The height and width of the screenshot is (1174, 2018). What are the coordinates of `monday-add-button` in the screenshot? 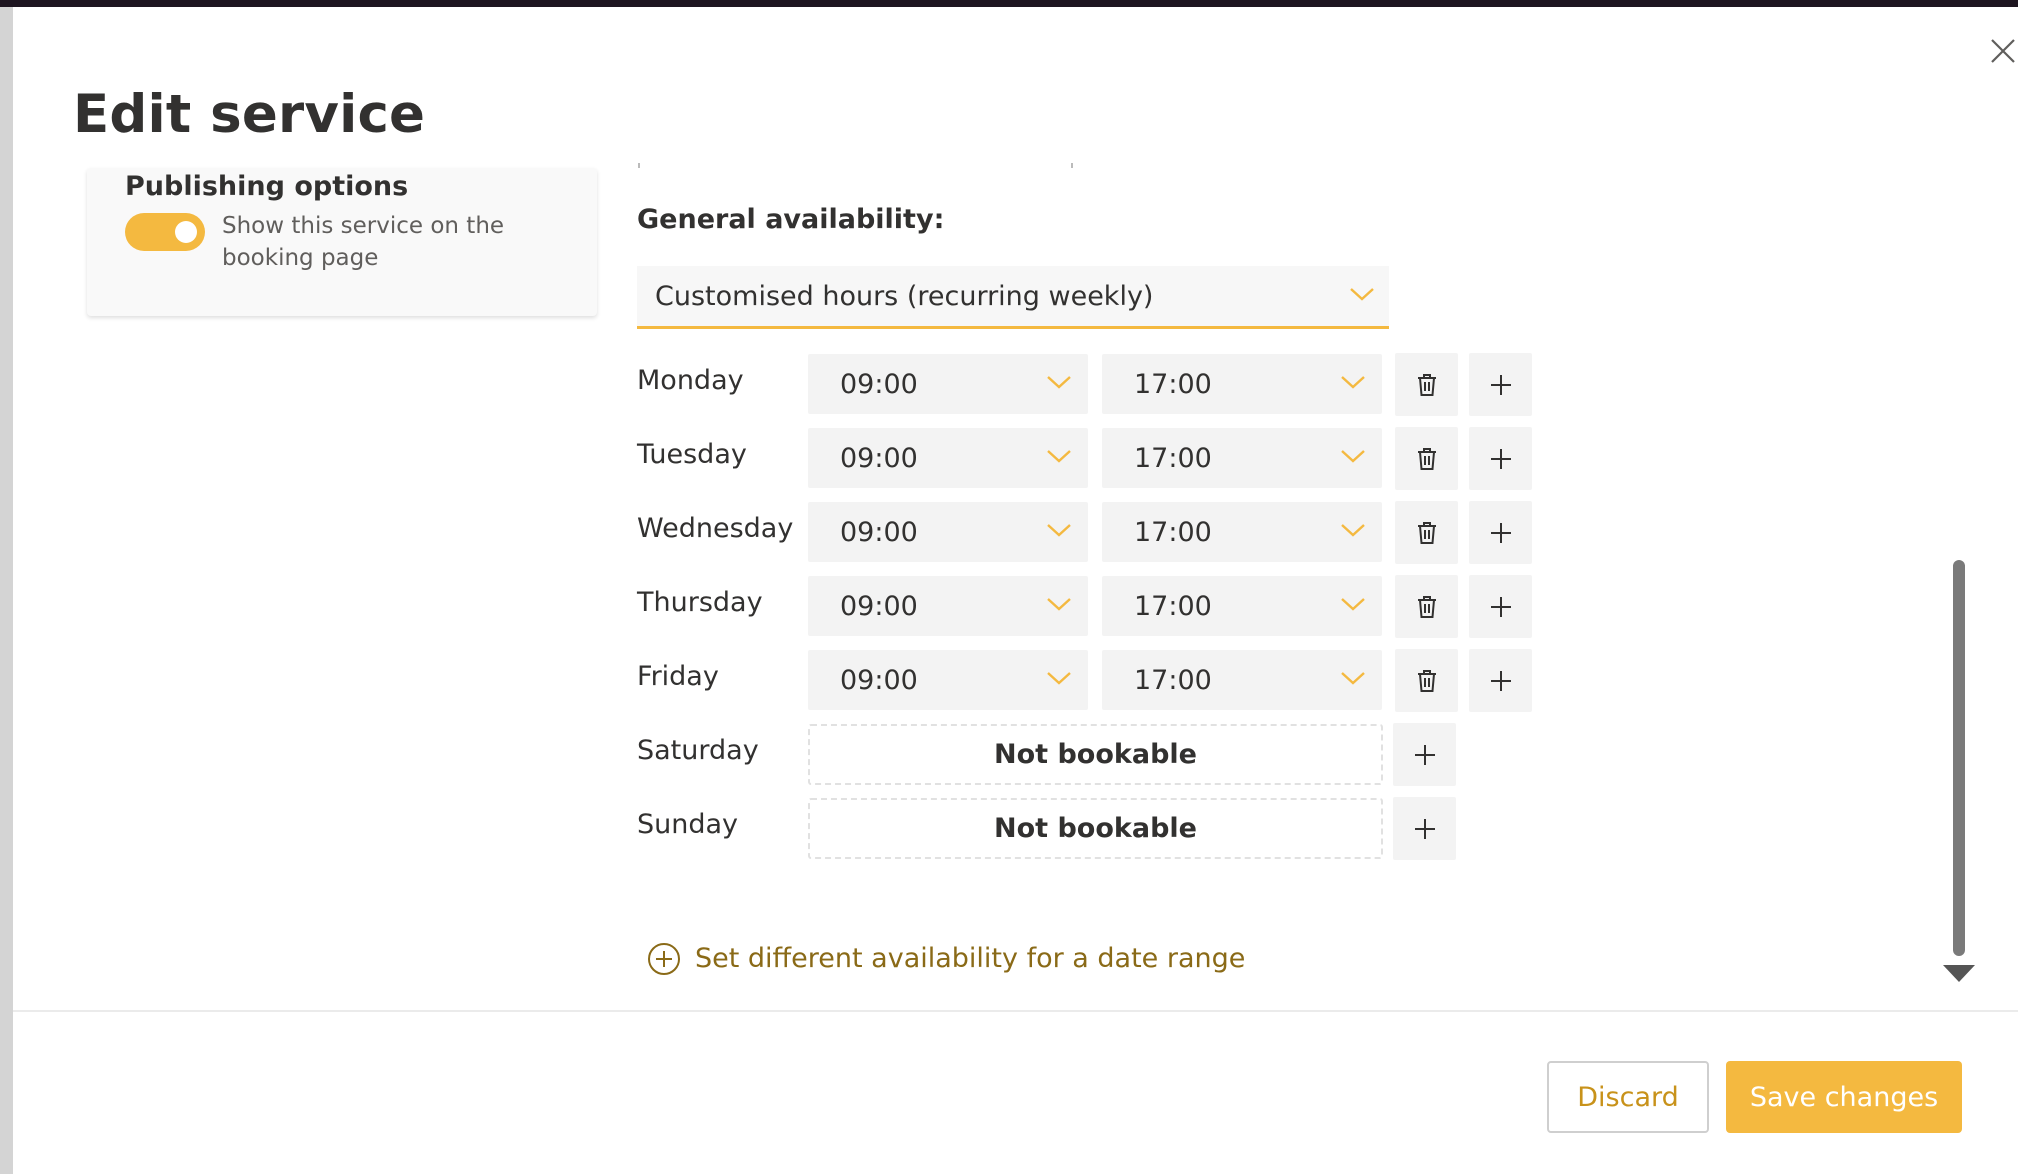 It's located at (1500, 384).